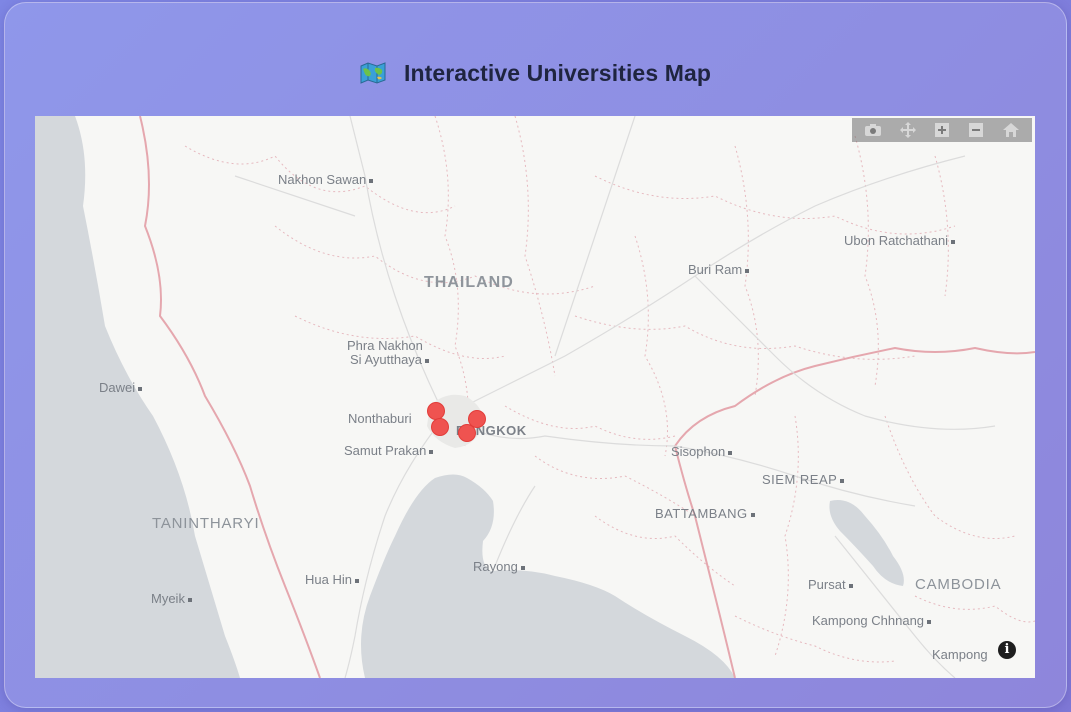 Image resolution: width=1071 pixels, height=712 pixels. Describe the element at coordinates (332, 579) in the screenshot. I see `label-hua-hin: Hua Hin` at that location.